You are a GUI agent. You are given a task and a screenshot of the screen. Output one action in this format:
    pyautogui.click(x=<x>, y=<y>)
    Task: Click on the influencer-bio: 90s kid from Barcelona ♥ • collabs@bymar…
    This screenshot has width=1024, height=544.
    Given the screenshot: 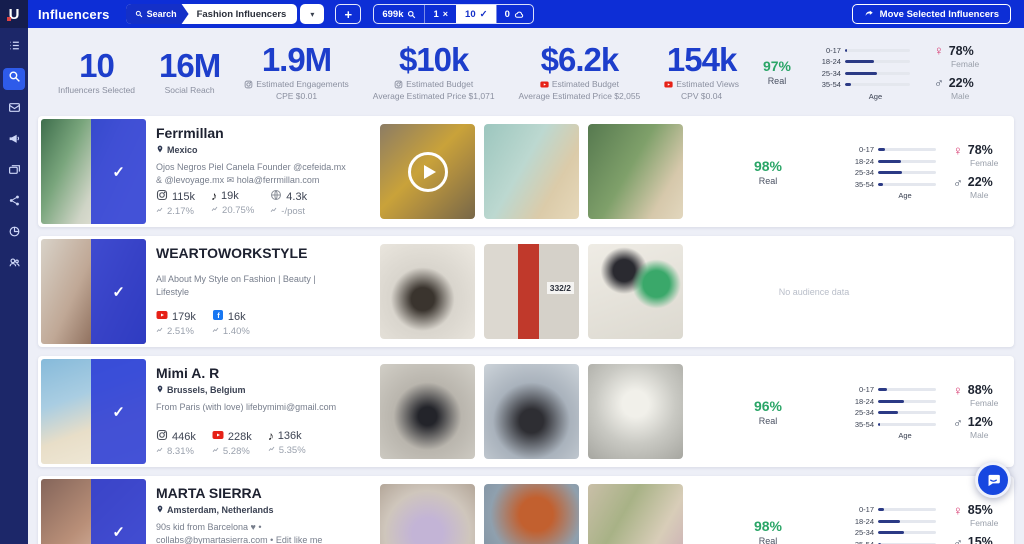 What is the action you would take?
    pyautogui.click(x=239, y=533)
    